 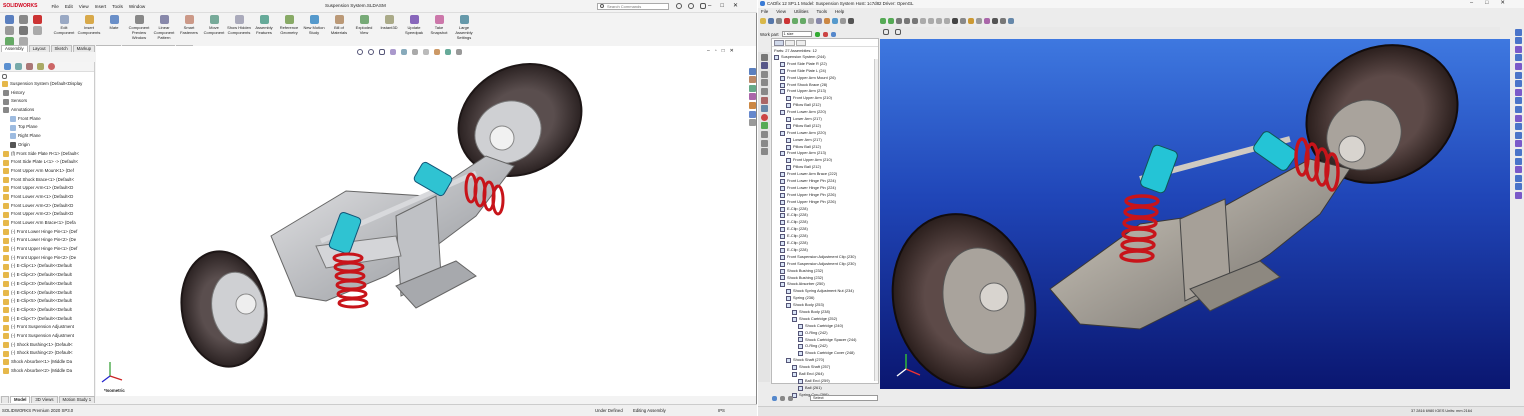 I want to click on tree-item: (-) Front Upper Hinge Pin<1> (Def, so click(x=47, y=249).